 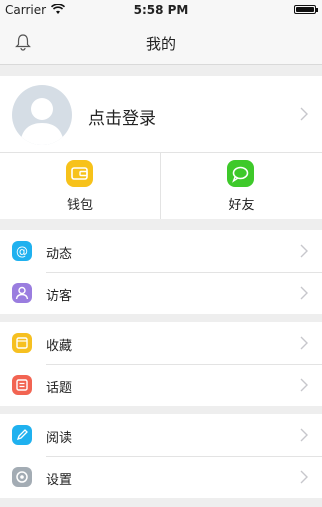 I want to click on wallet-icon, so click(x=79, y=173).